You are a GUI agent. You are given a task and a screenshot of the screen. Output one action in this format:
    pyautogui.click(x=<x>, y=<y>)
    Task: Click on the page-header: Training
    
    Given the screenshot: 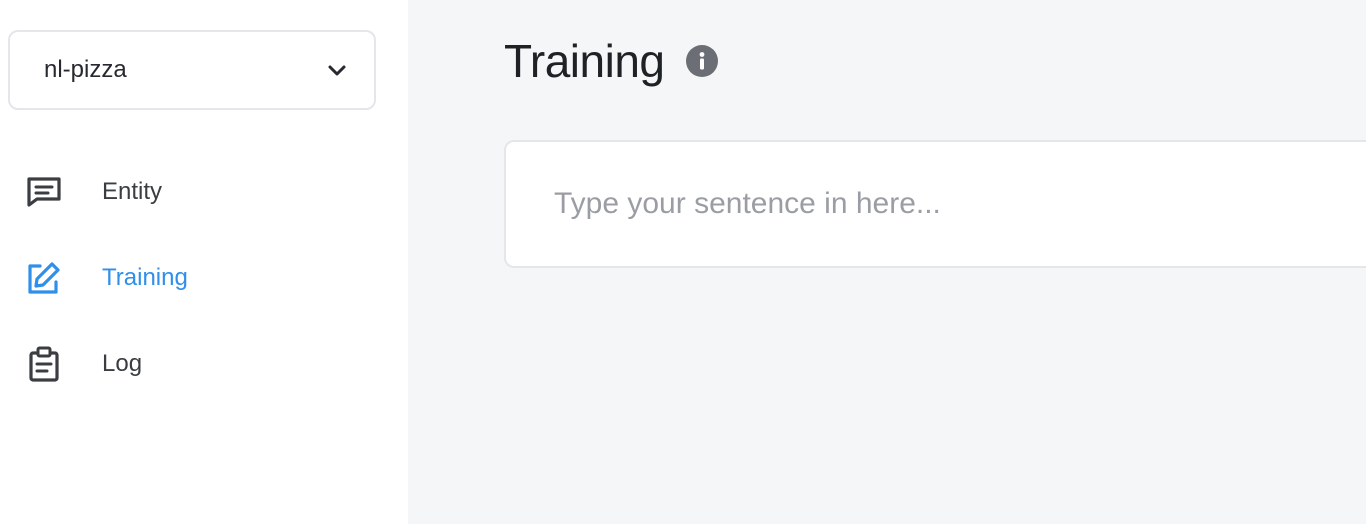 What is the action you would take?
    pyautogui.click(x=611, y=61)
    